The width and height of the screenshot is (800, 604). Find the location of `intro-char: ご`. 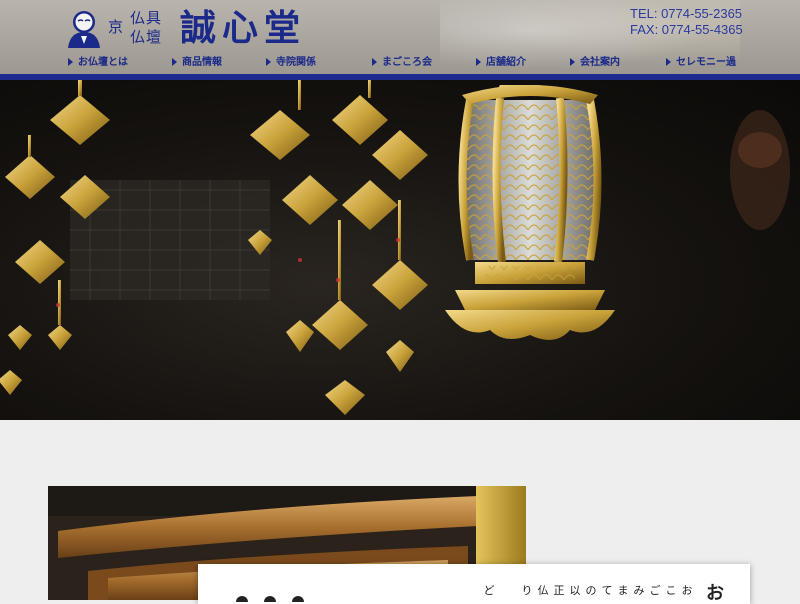

intro-char: ご is located at coordinates (655, 590).